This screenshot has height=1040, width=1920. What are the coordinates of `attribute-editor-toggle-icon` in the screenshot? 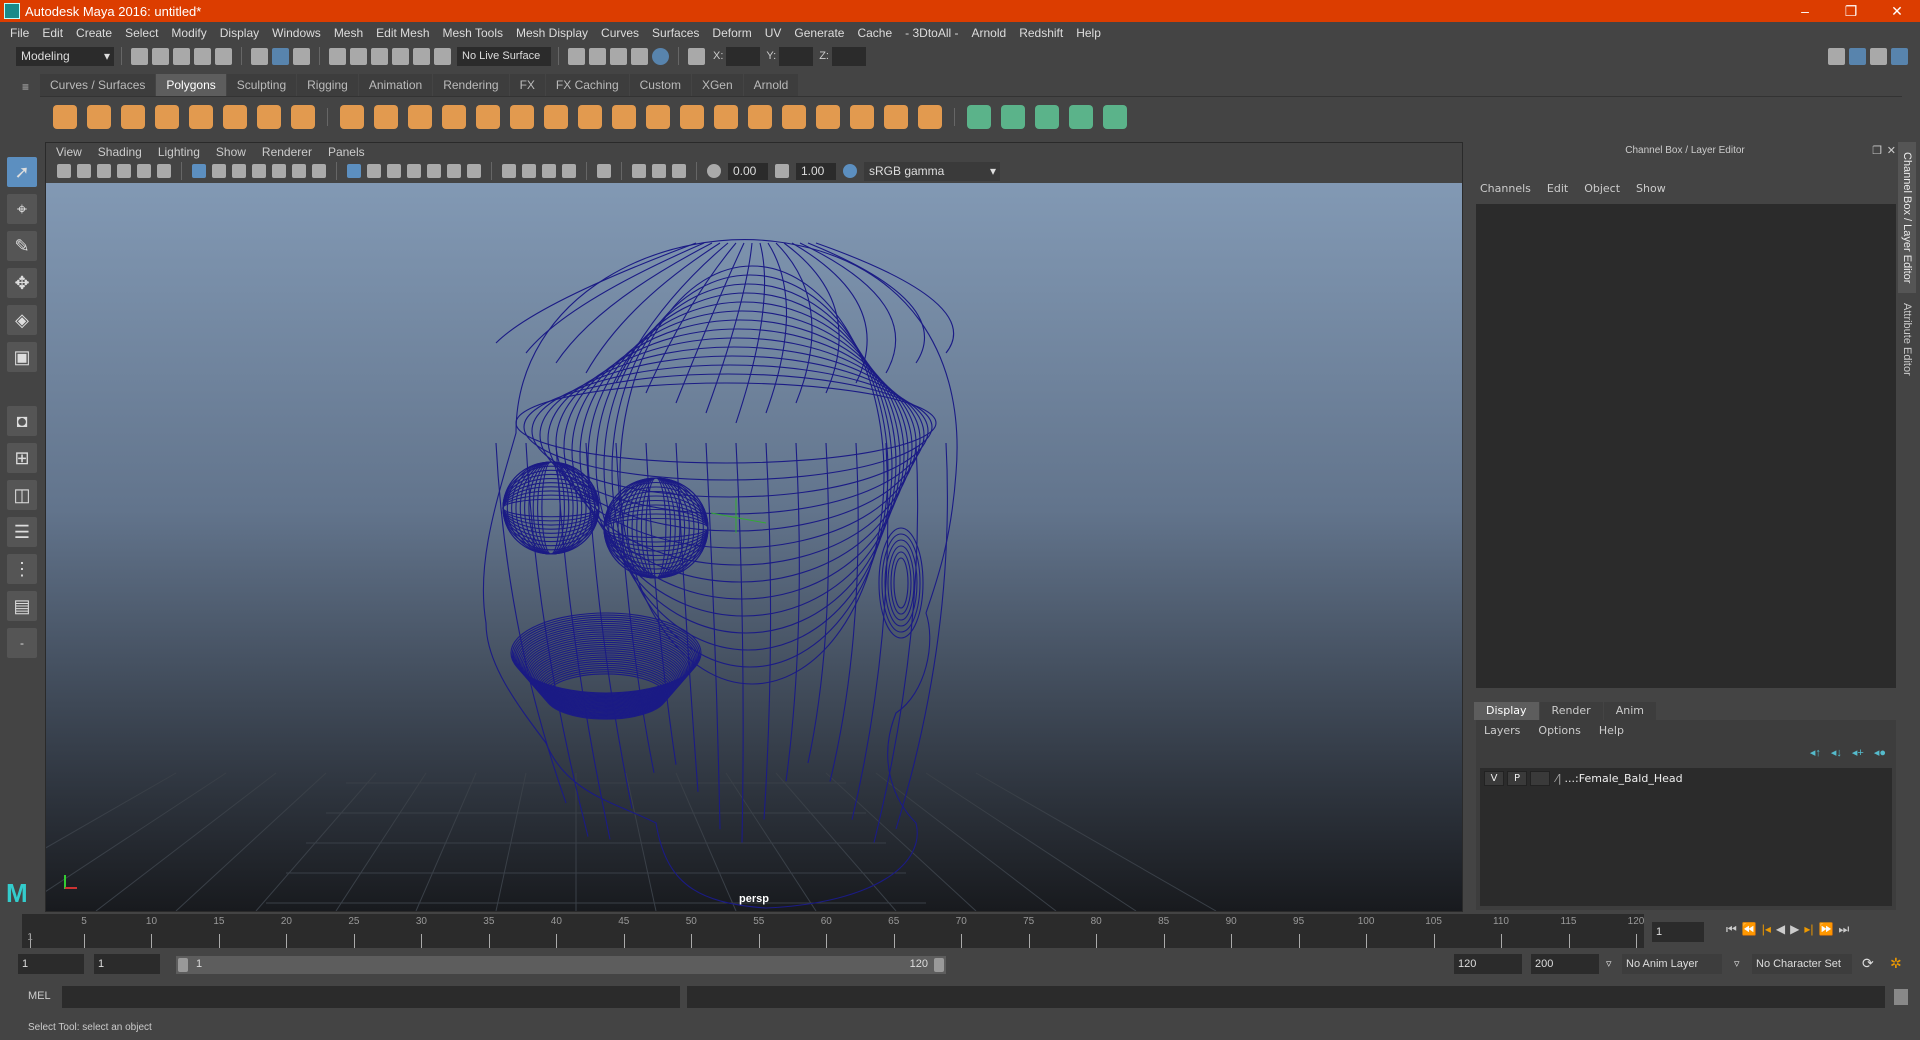 It's located at (1857, 56).